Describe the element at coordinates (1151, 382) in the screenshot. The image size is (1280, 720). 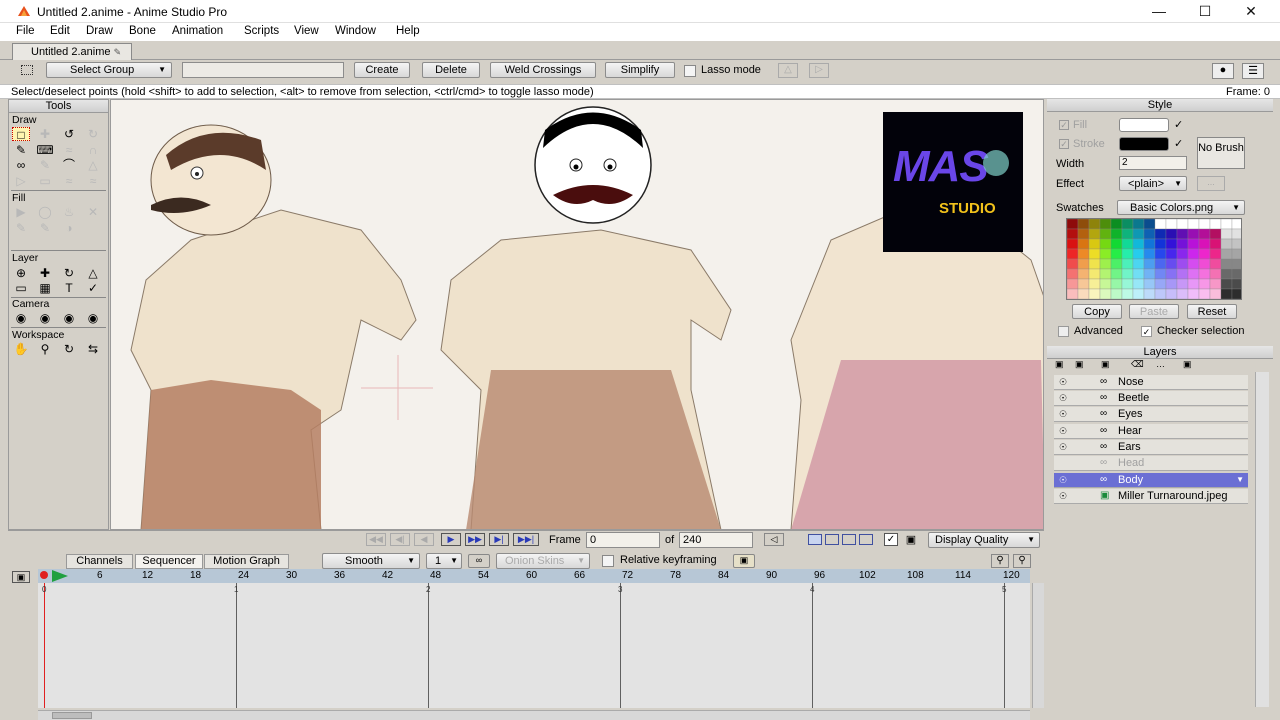
I see `layer-row: ☉ ∞ Nose` at that location.